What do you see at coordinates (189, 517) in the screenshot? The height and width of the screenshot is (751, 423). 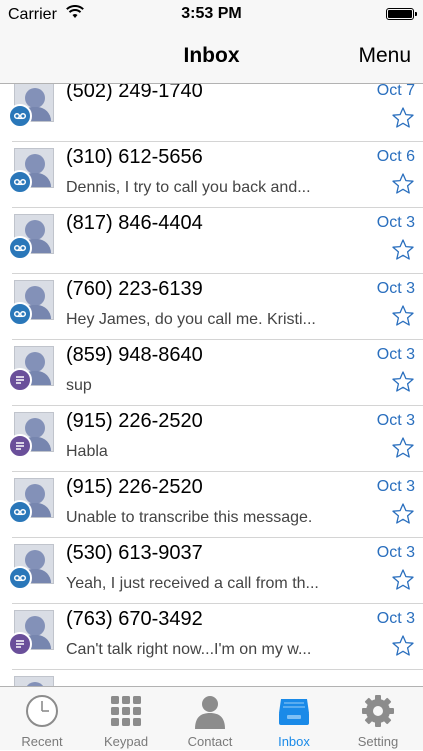 I see `message-preview: Unable to transcribe this message.` at bounding box center [189, 517].